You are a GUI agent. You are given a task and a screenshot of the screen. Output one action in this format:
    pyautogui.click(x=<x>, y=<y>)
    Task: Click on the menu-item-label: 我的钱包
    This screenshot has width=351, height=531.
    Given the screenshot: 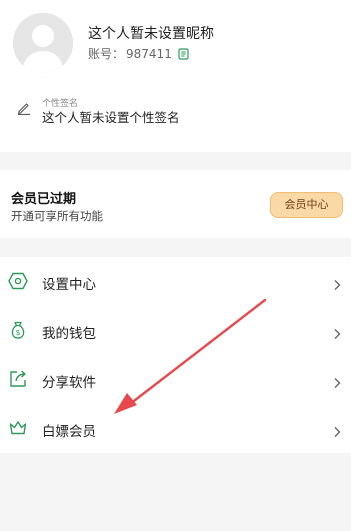 What is the action you would take?
    pyautogui.click(x=69, y=334)
    